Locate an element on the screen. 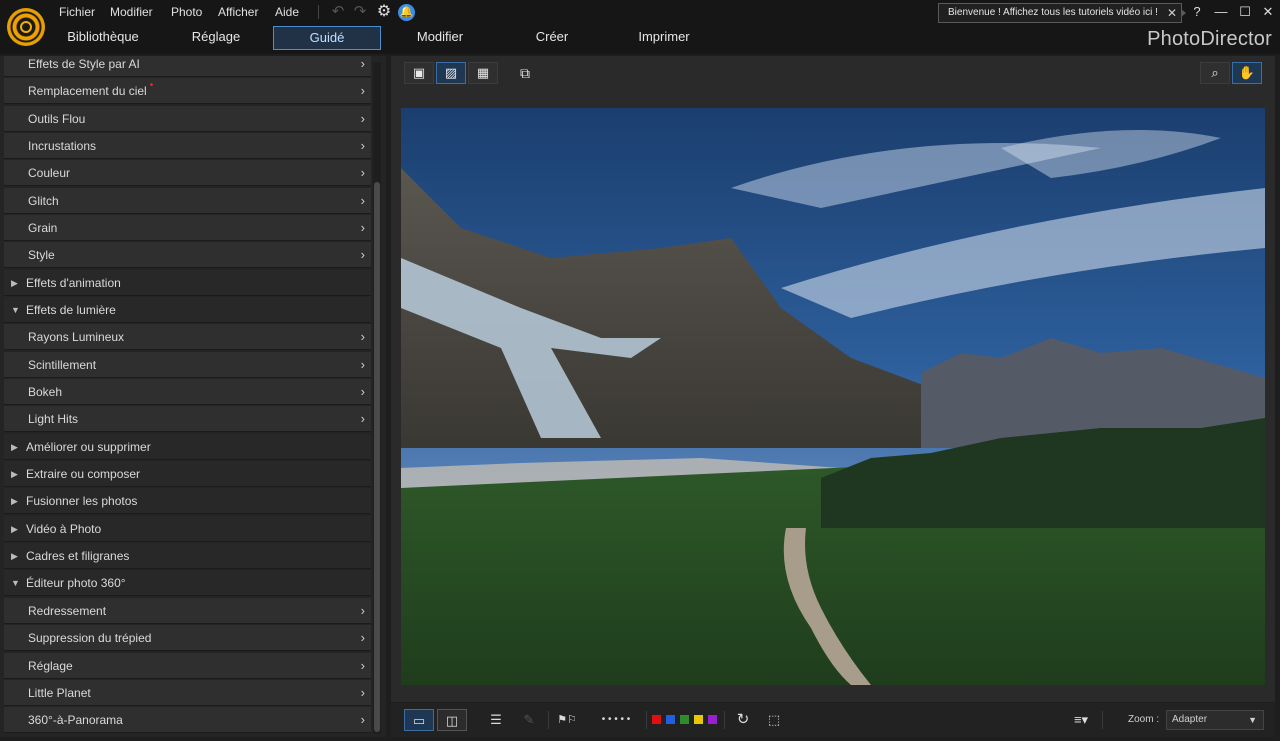 The image size is (1280, 741). menu-fichier: Fichier is located at coordinates (77, 12).